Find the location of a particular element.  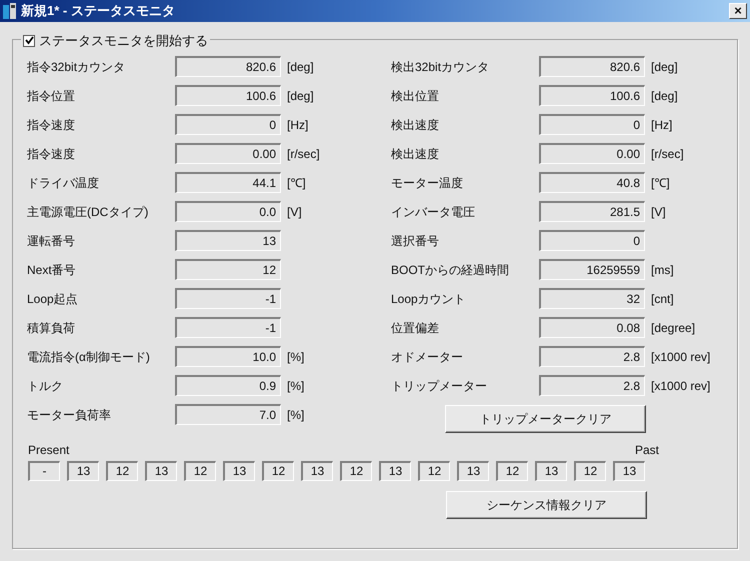

unit-label: [ms] is located at coordinates (662, 270).